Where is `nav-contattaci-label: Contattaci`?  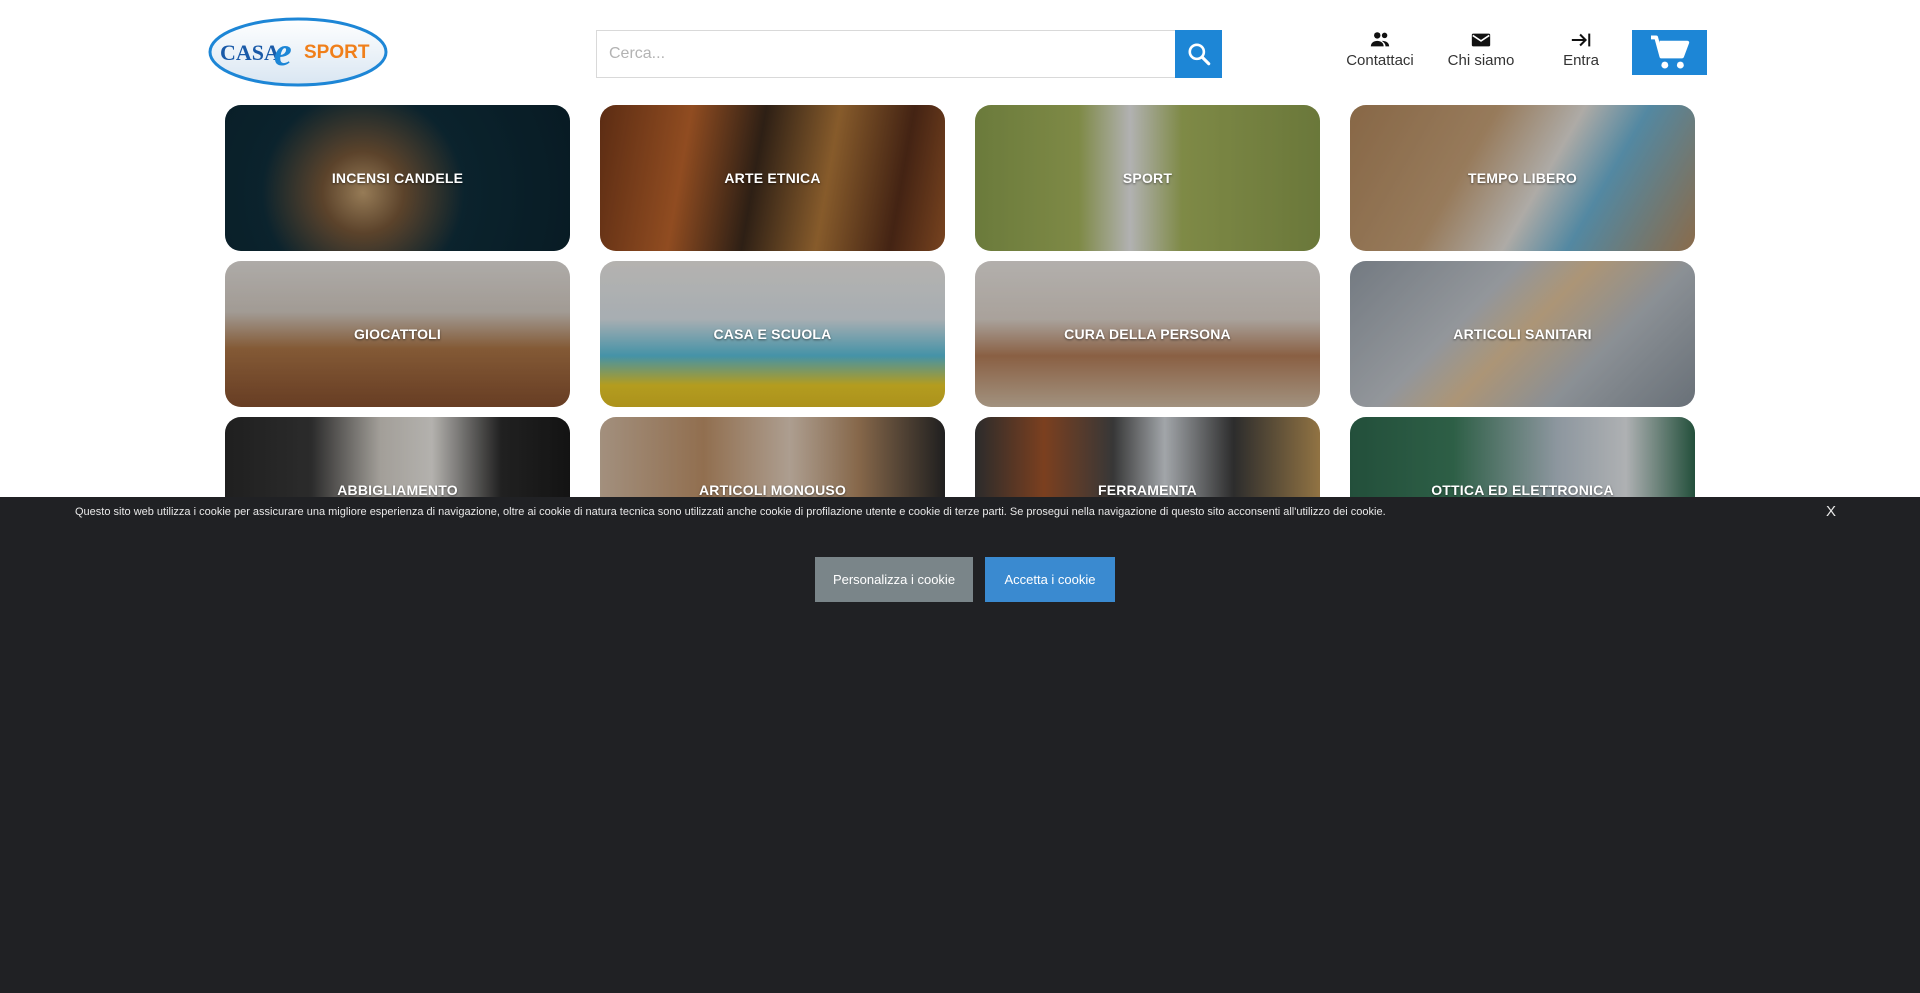 nav-contattaci-label: Contattaci is located at coordinates (1380, 60).